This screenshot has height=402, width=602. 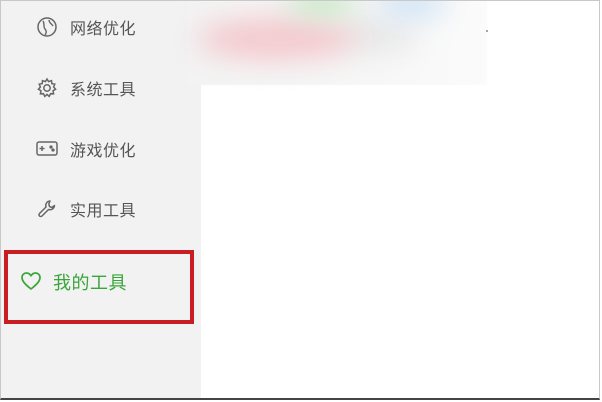 What do you see at coordinates (31, 281) in the screenshot?
I see `heart-icon` at bounding box center [31, 281].